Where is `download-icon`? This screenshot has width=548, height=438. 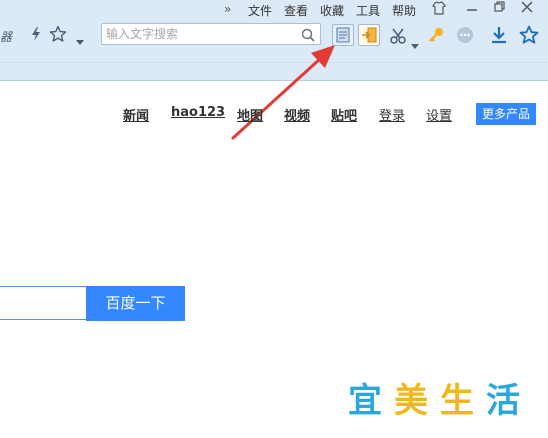 download-icon is located at coordinates (499, 37).